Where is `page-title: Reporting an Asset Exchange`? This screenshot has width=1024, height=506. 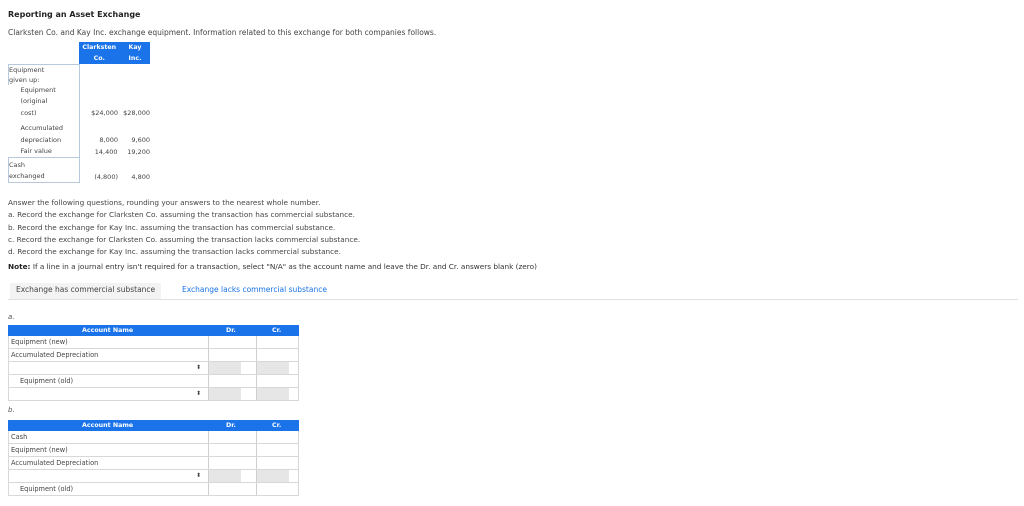
page-title: Reporting an Asset Exchange is located at coordinates (74, 14).